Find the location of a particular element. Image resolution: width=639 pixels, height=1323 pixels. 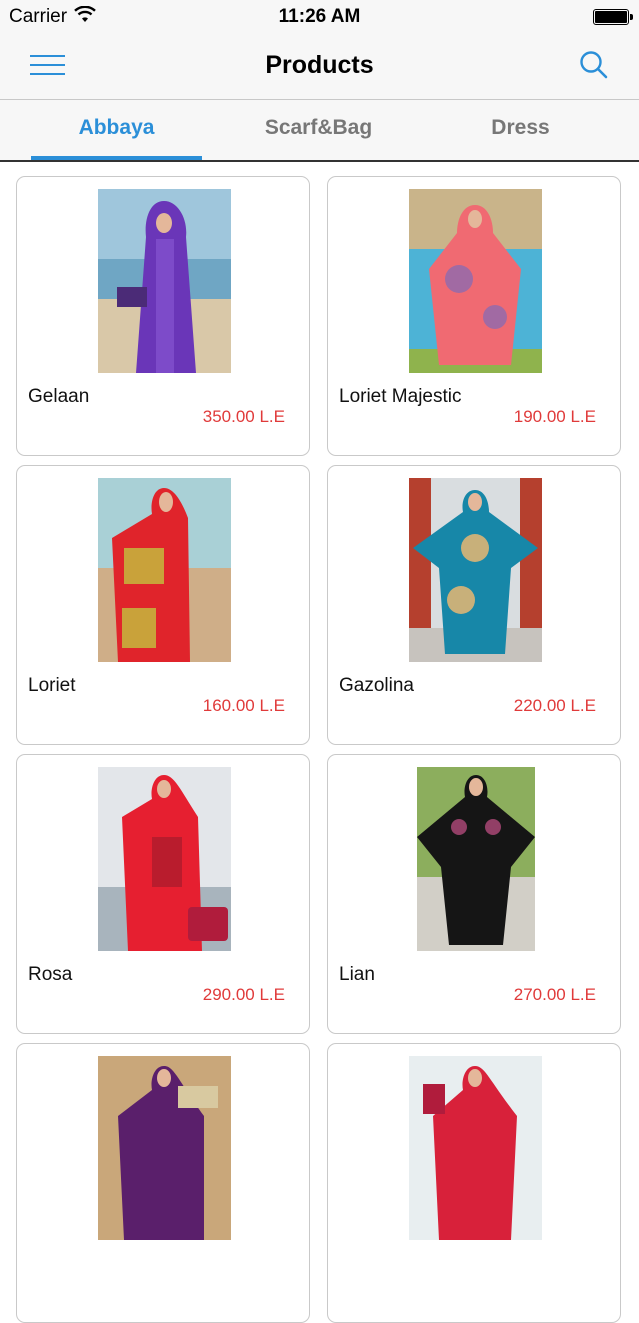

product-price: 160.00 L.E is located at coordinates (243, 705).